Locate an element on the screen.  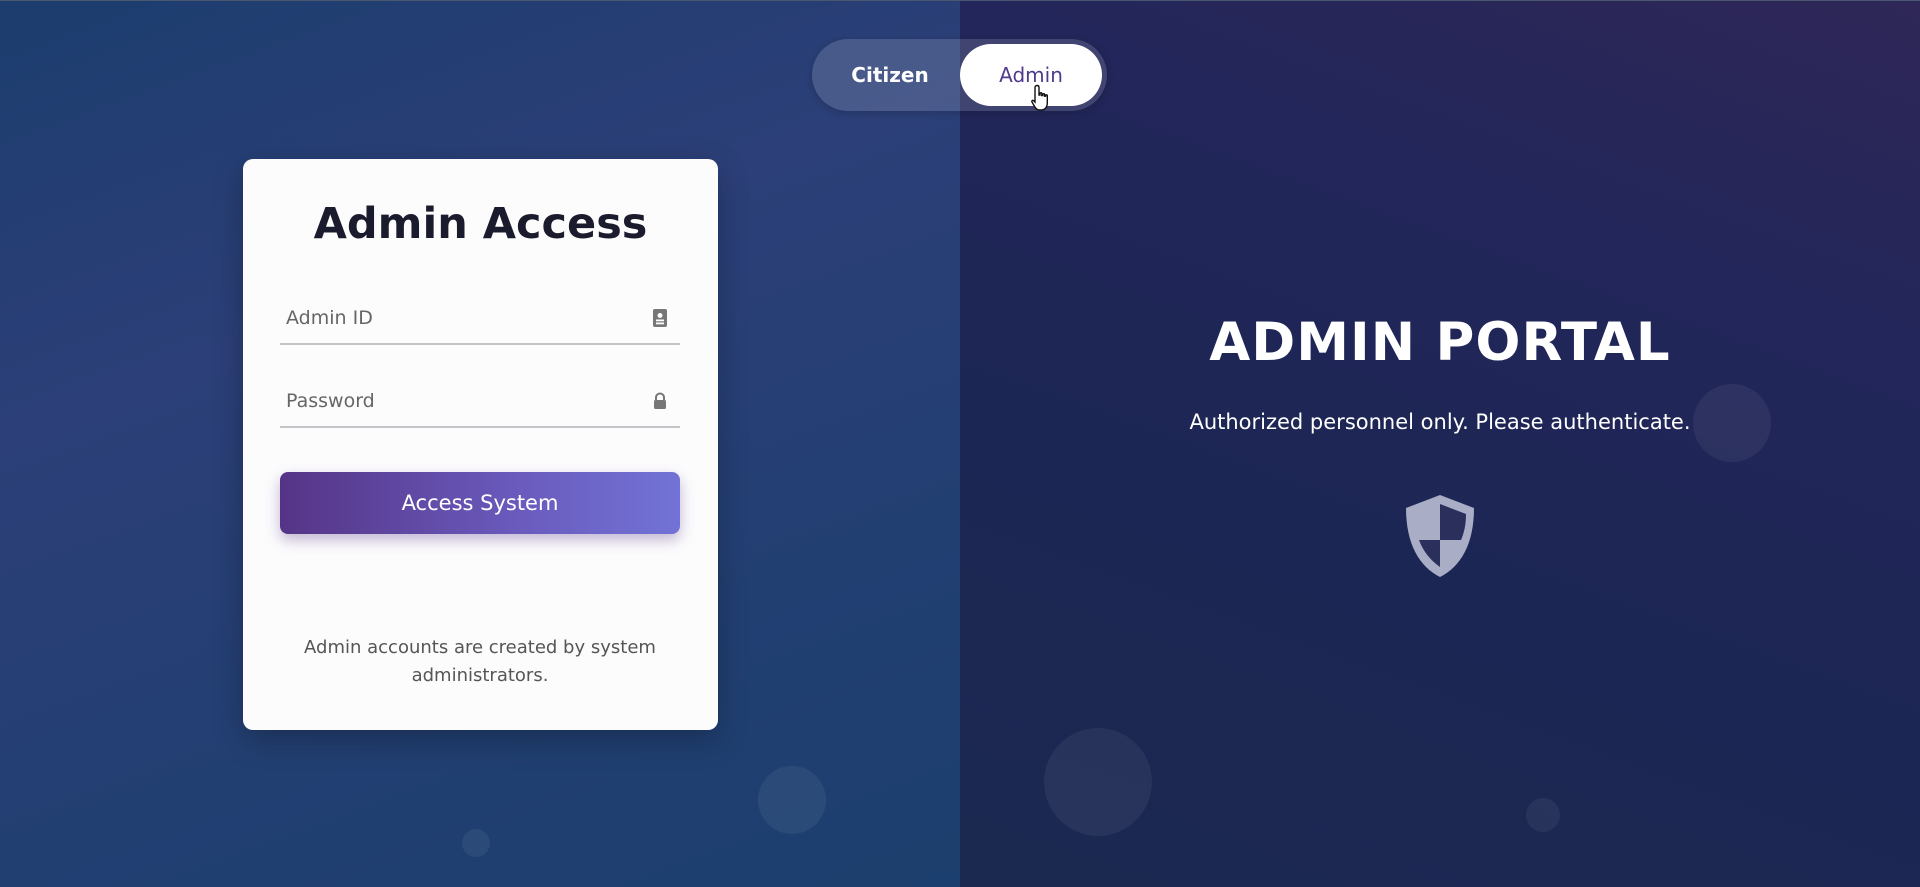
password-field is located at coordinates (480, 402).